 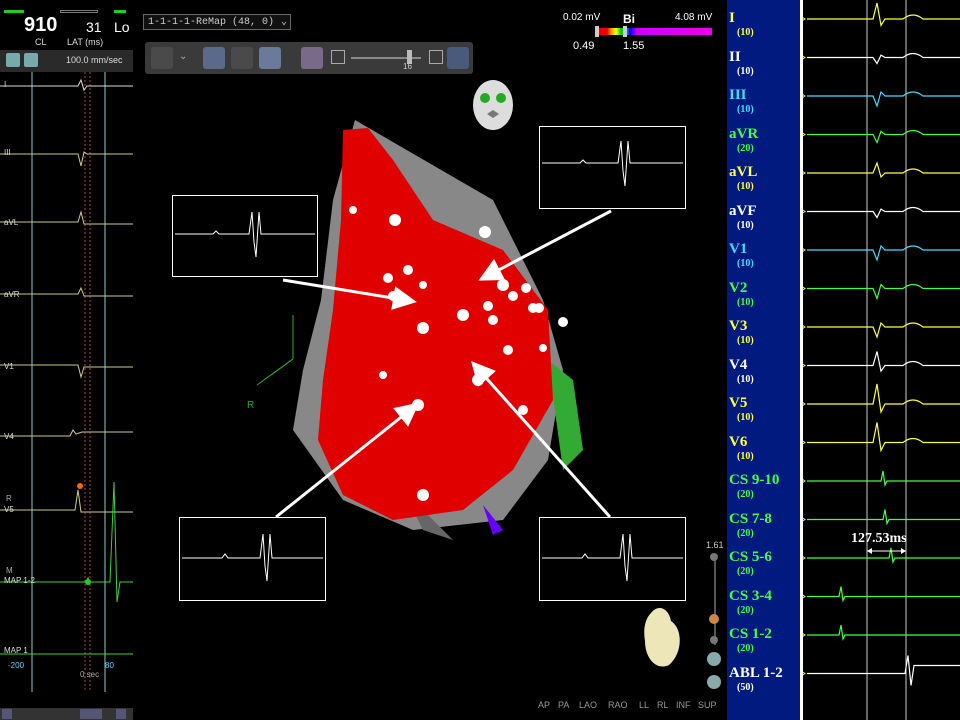 I want to click on lead-label-map12: MAP 1-2, so click(x=19, y=580).